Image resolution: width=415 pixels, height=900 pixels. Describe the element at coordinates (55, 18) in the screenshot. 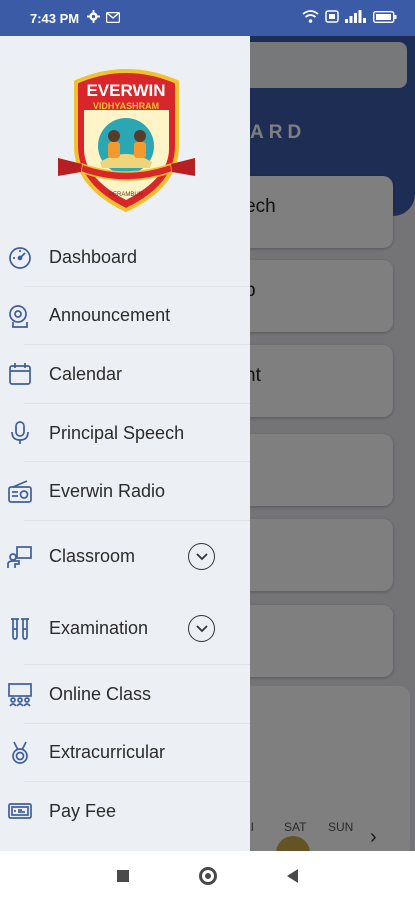

I see `status-time: 7:43 PM` at that location.